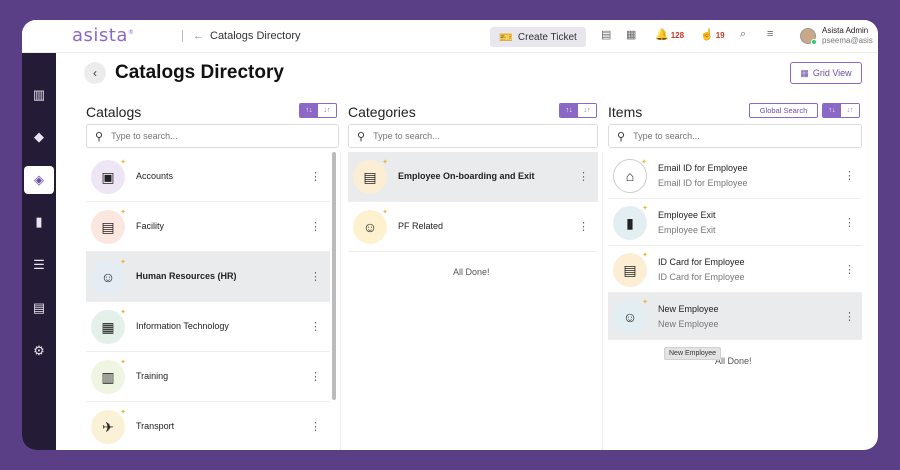 This screenshot has width=900, height=470. I want to click on create-ticket-button: 🎫 Create Ticket, so click(538, 37).